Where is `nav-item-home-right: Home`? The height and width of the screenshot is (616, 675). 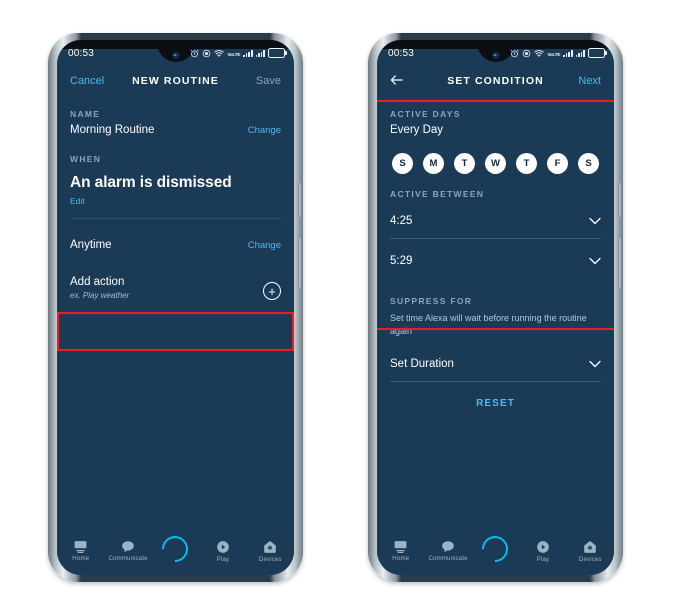 nav-item-home-right: Home is located at coordinates (401, 551).